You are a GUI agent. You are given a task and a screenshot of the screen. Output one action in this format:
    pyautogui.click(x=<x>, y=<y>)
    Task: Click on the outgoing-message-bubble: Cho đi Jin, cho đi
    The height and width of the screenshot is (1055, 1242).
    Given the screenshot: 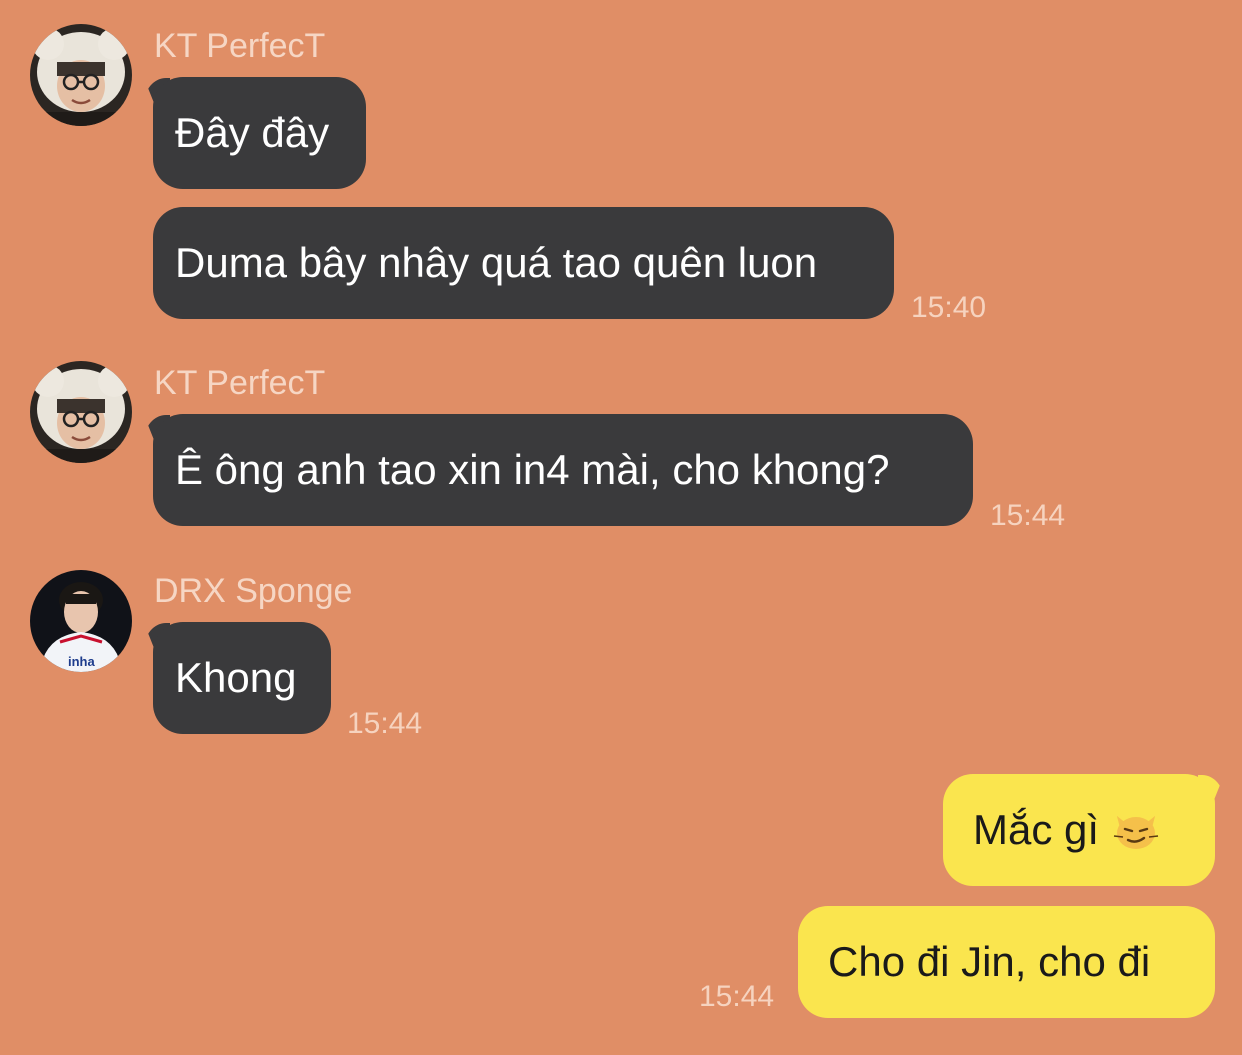 What is the action you would take?
    pyautogui.click(x=1006, y=962)
    